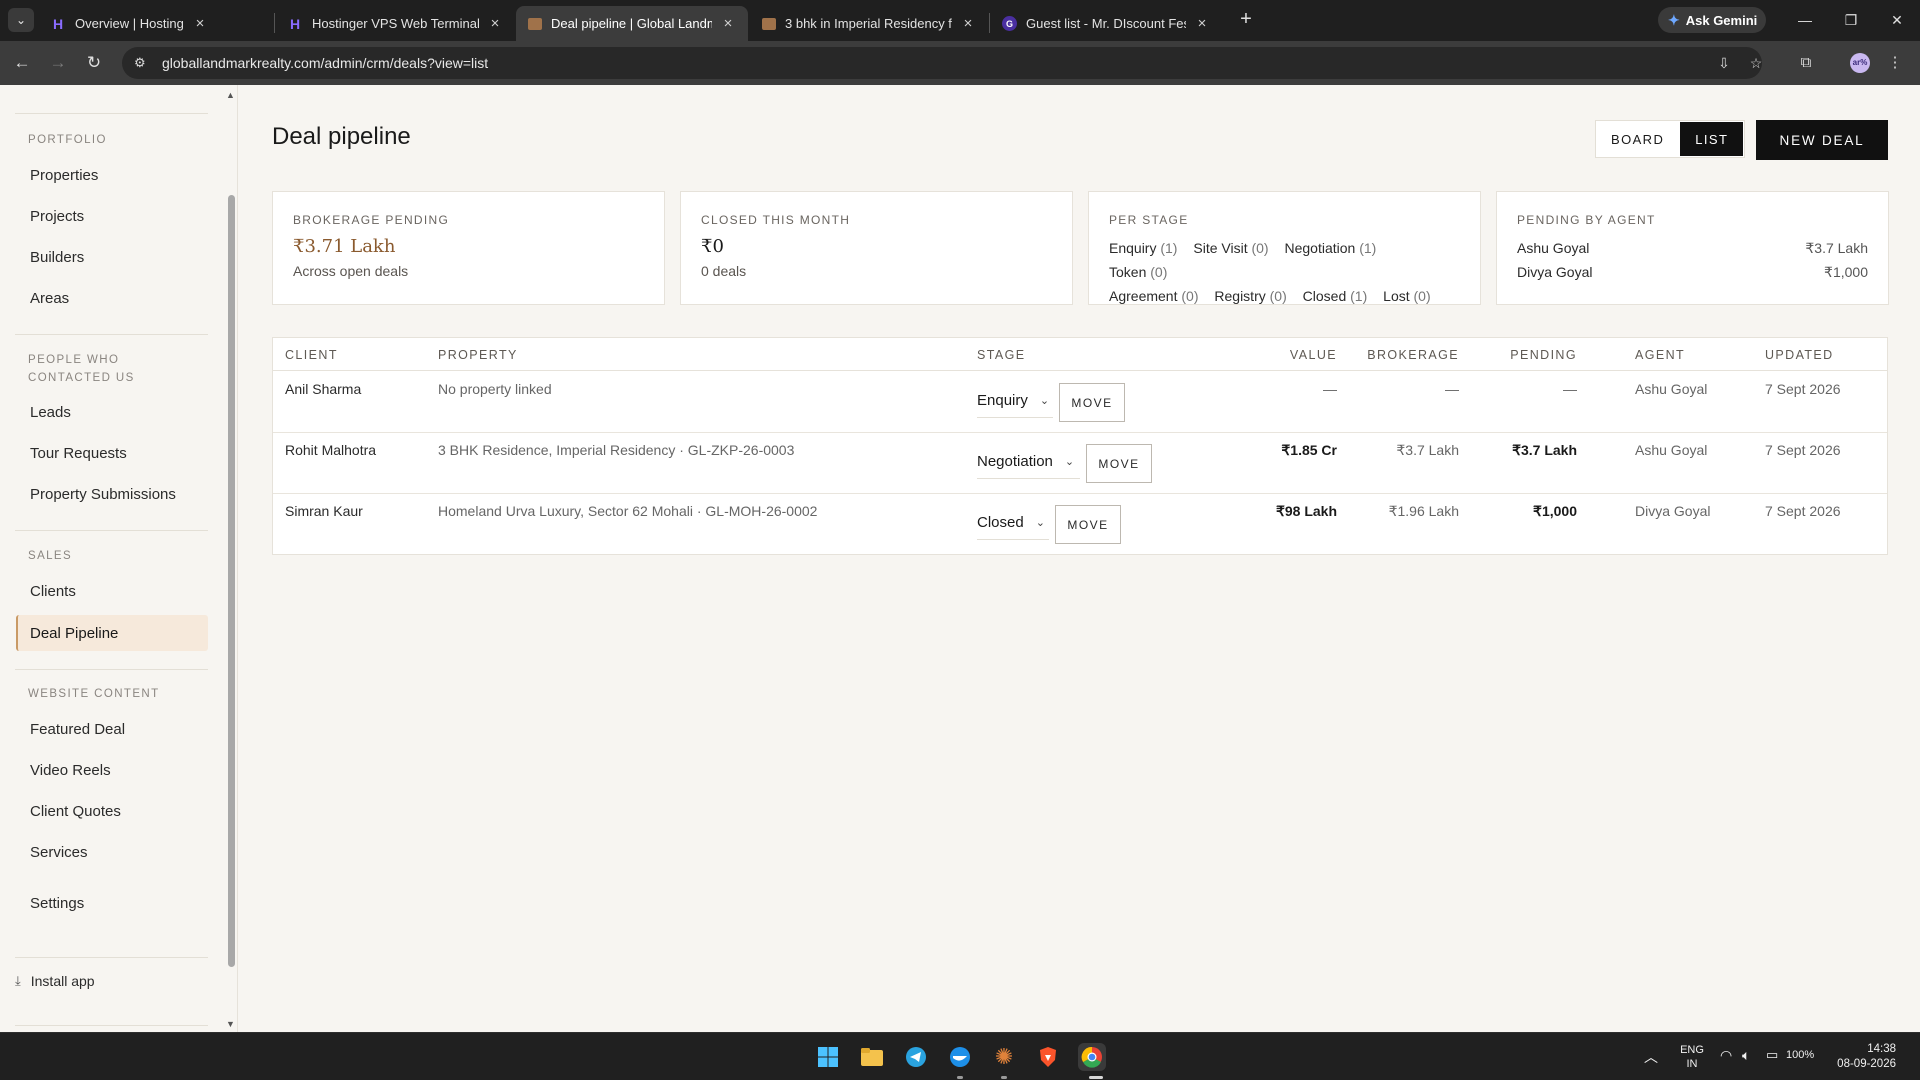  Describe the element at coordinates (1712, 20) in the screenshot. I see `ask-gemini-button: ✦ Ask Gemini` at that location.